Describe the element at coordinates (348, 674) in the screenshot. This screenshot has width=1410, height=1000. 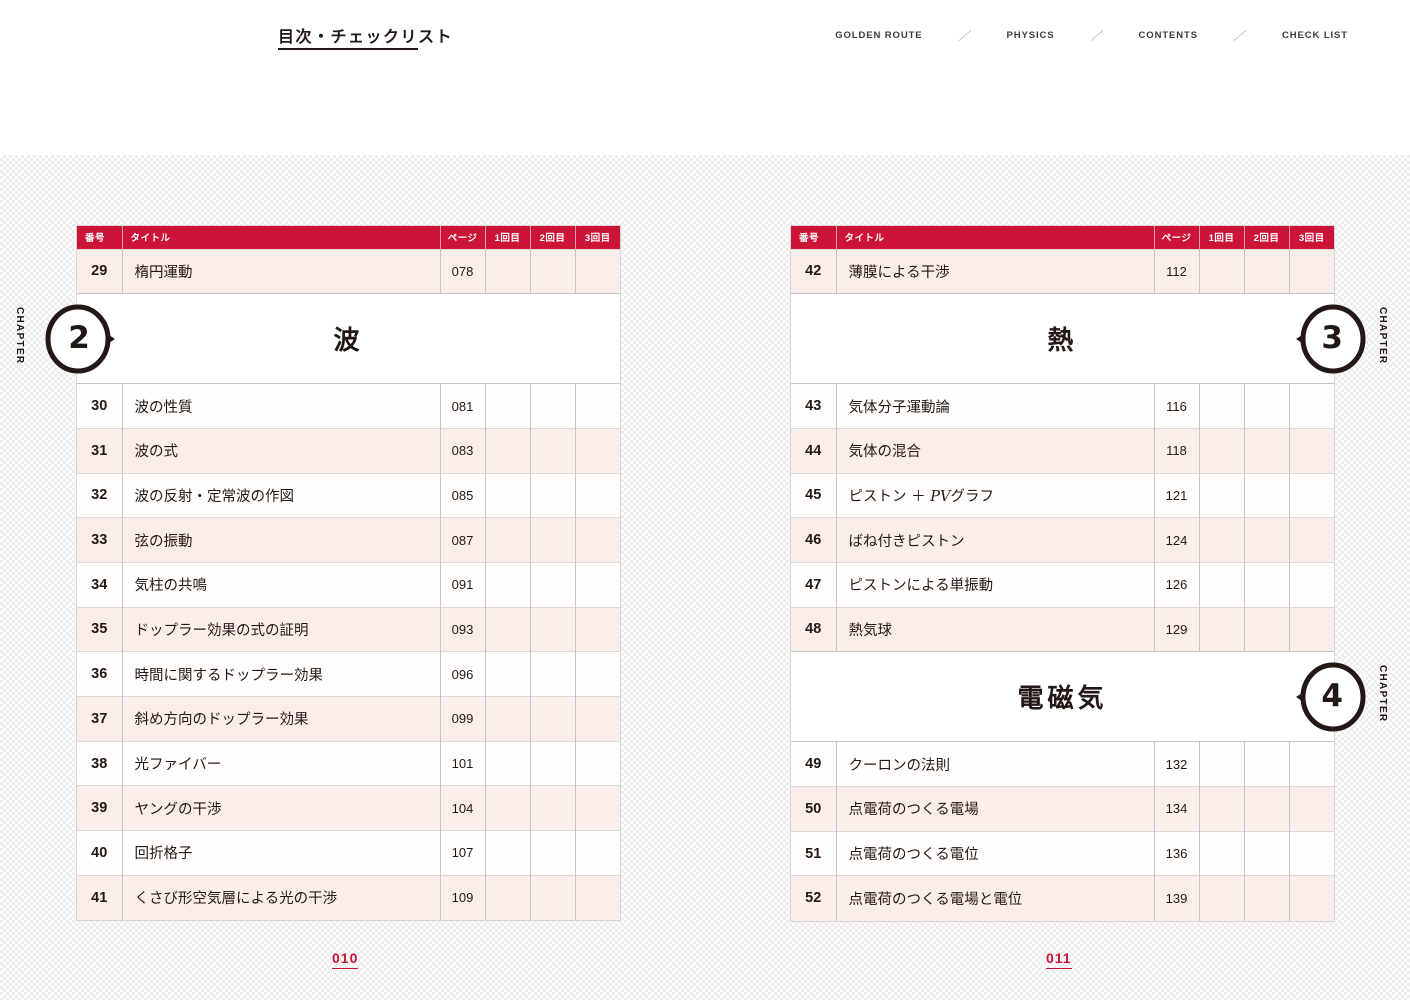
I see `table-row: 36 時間に関するドップラー効果 096` at that location.